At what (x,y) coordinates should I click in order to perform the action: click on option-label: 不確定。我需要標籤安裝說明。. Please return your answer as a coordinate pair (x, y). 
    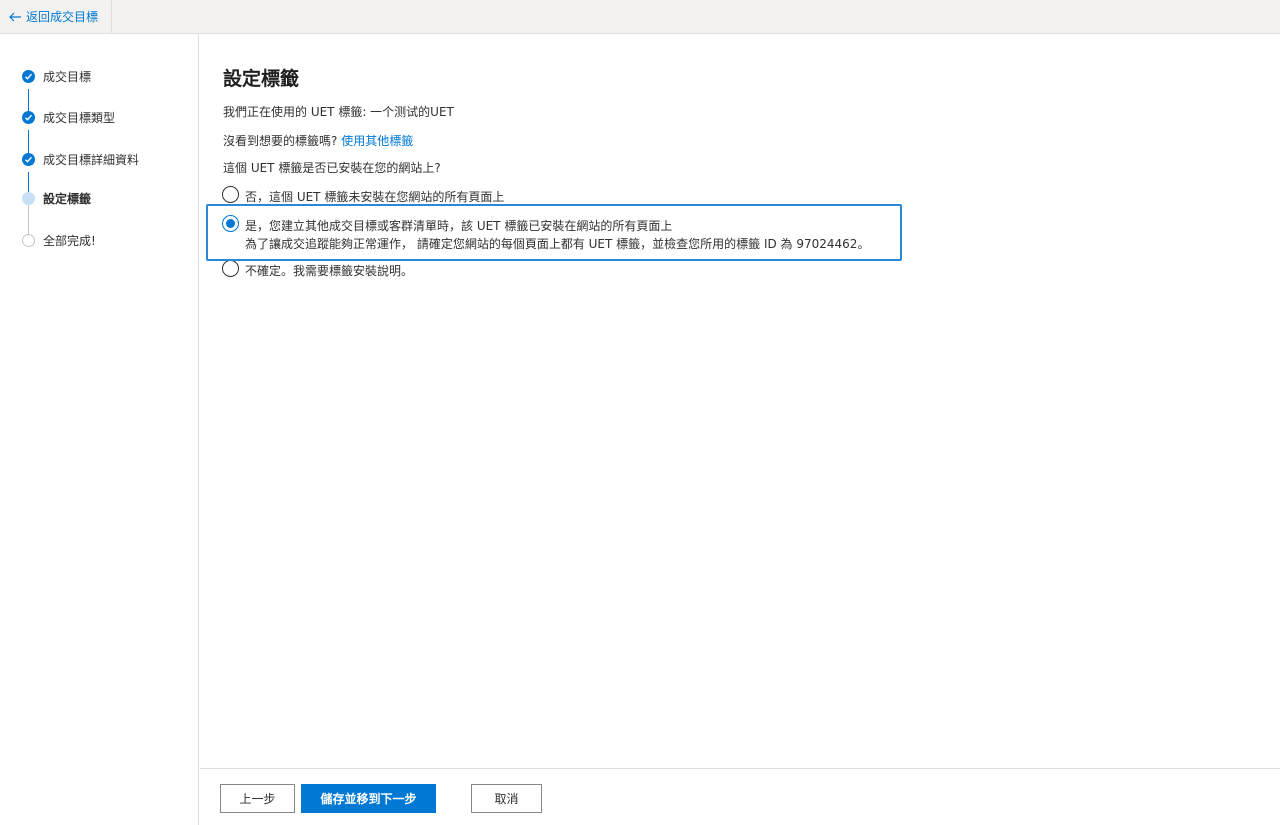
    Looking at the image, I should click on (329, 271).